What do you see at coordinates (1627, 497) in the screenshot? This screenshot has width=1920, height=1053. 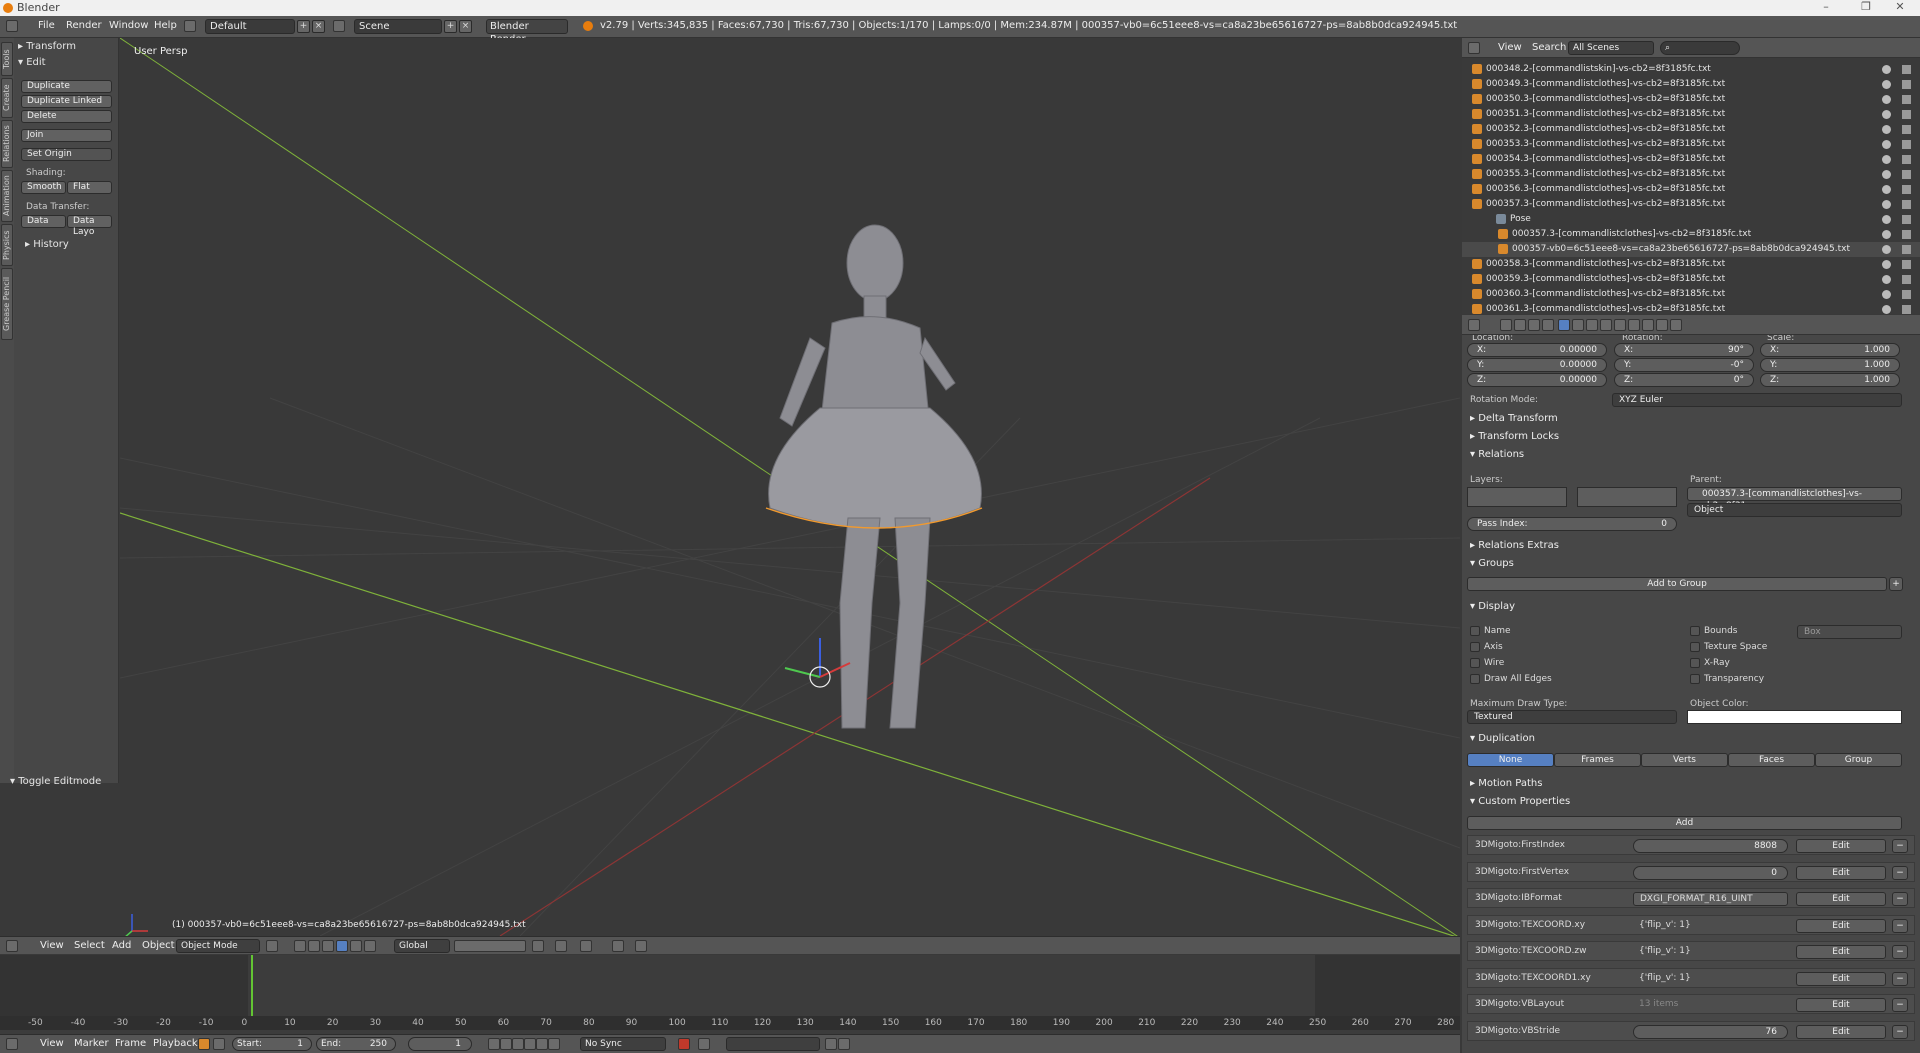 I see `layers-grid-right` at bounding box center [1627, 497].